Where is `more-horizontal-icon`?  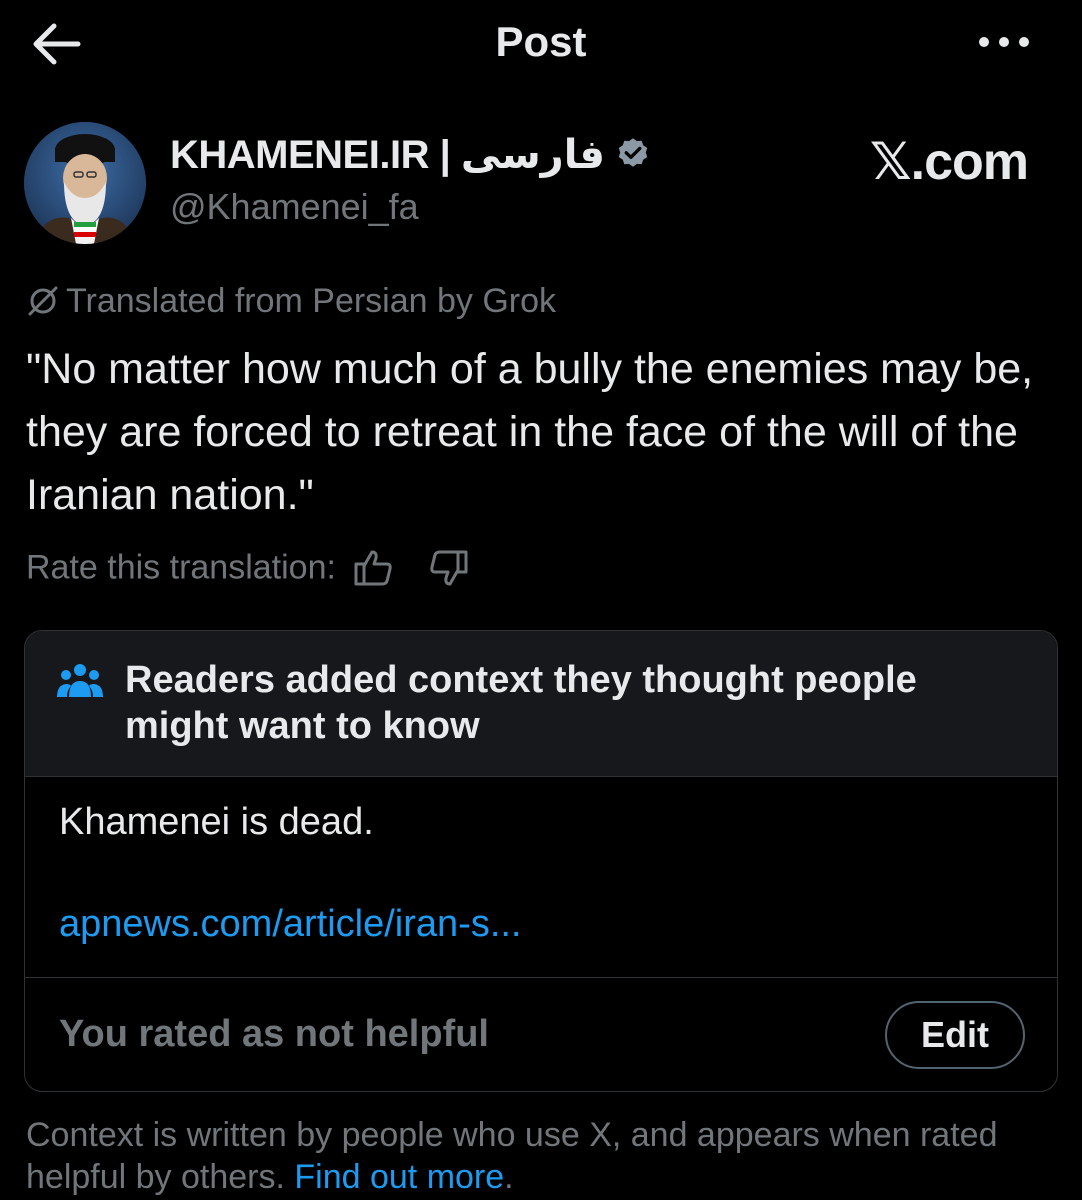 more-horizontal-icon is located at coordinates (1004, 42).